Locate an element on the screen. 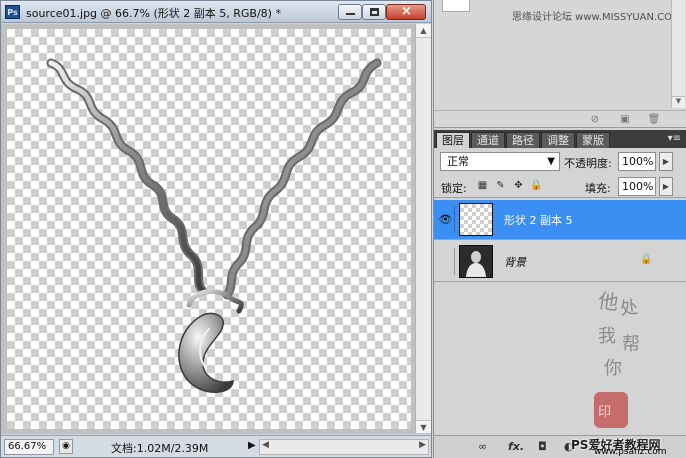 This screenshot has height=458, width=686. zoom-level-field: 66.67% is located at coordinates (29, 447).